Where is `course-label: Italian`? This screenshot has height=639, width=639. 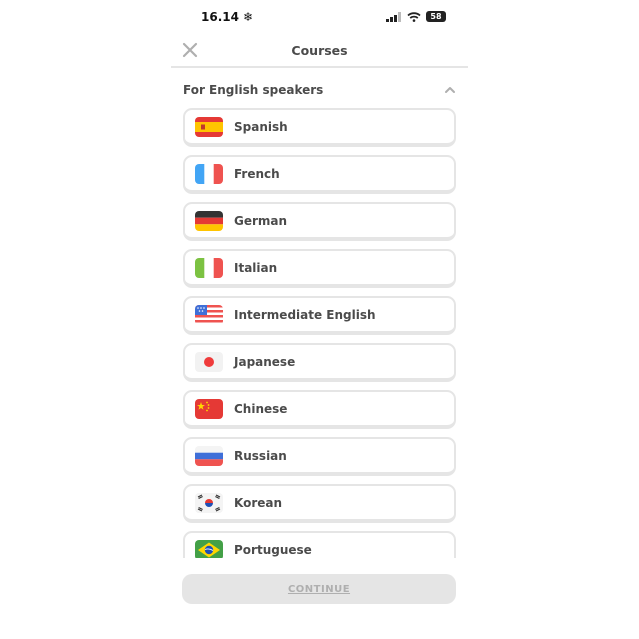
course-label: Italian is located at coordinates (256, 267).